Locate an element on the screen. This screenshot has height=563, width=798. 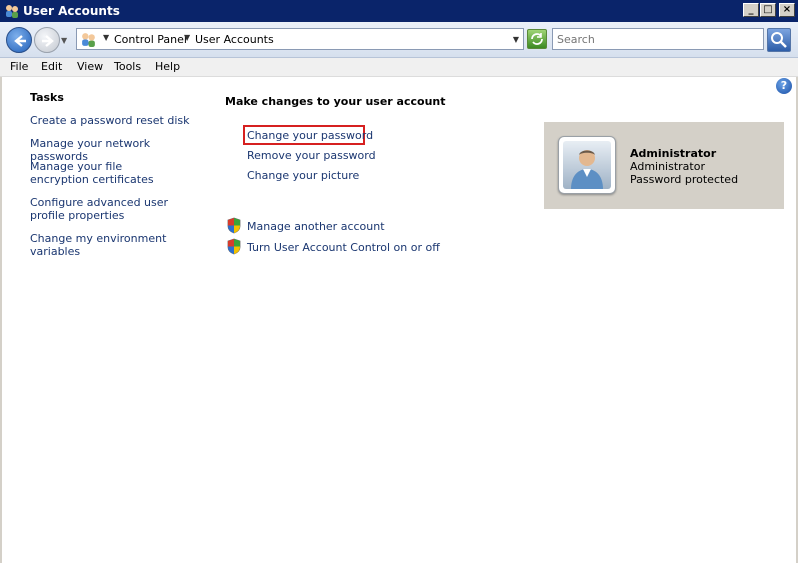
history-dropdown-icon: ▼ is located at coordinates (64, 40).